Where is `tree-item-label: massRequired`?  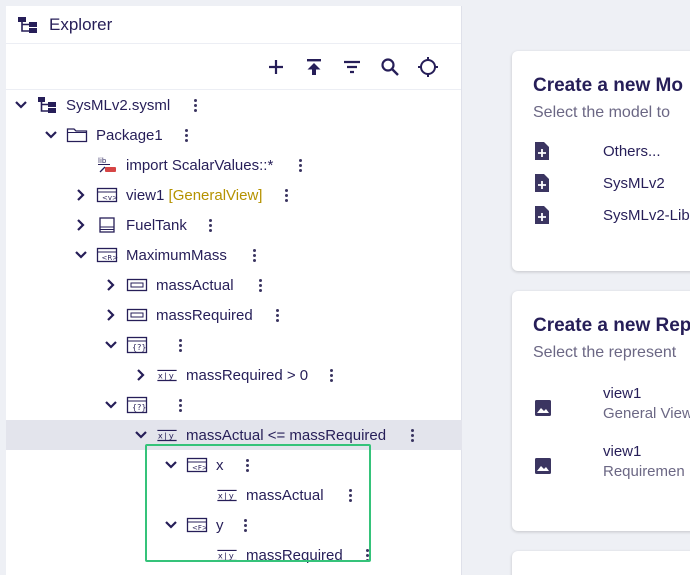 tree-item-label: massRequired is located at coordinates (204, 315).